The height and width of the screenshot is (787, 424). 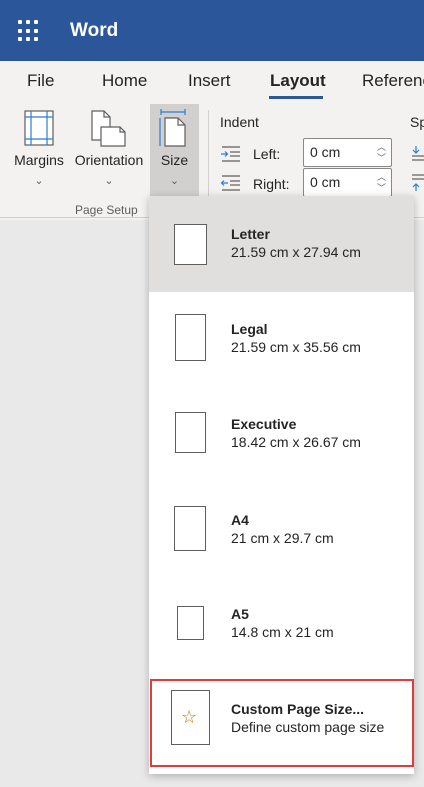 What do you see at coordinates (249, 329) in the screenshot?
I see `size-option-title: Legal` at bounding box center [249, 329].